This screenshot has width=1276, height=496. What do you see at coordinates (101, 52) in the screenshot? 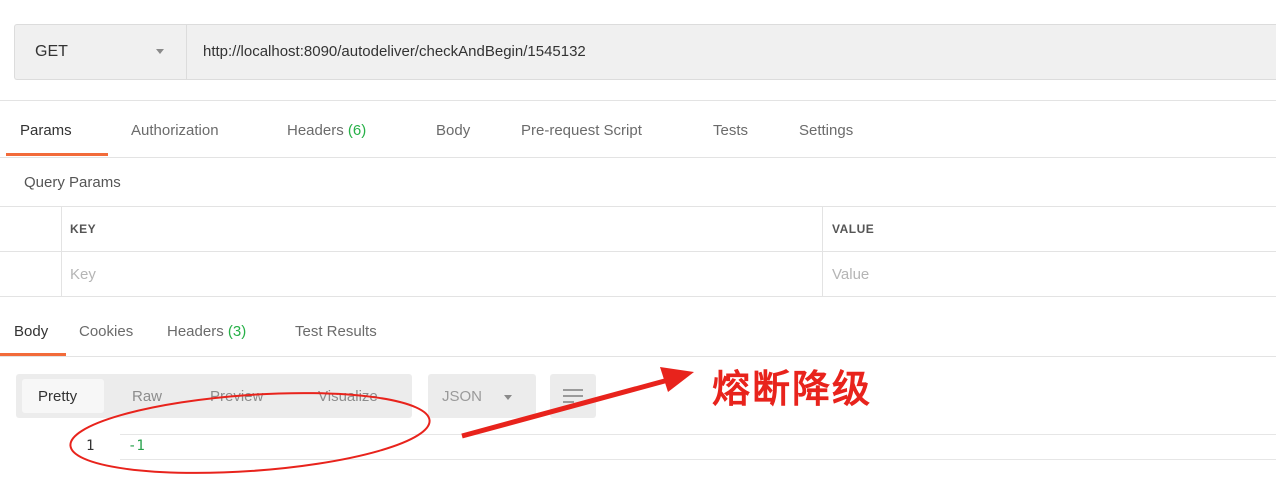
I see `method-select: GET` at bounding box center [101, 52].